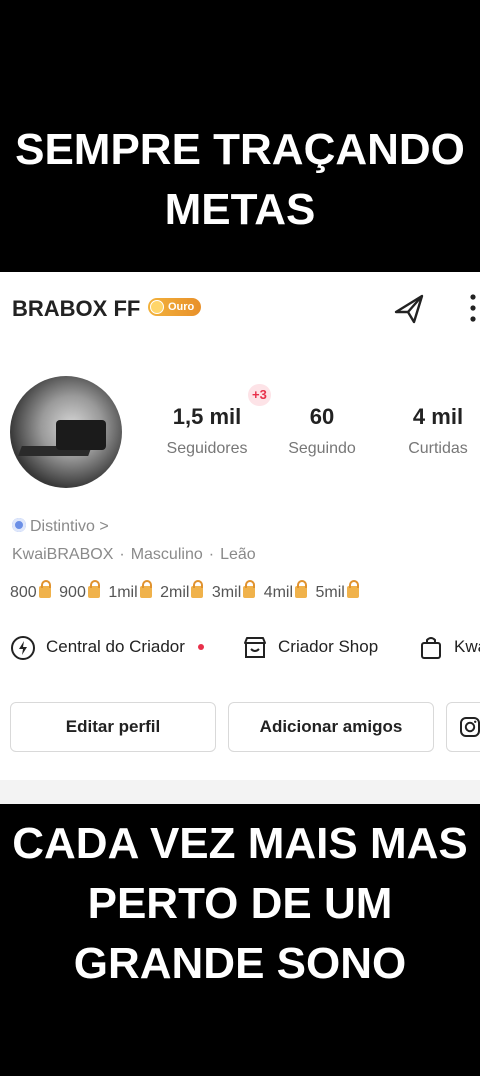 The height and width of the screenshot is (1076, 480). I want to click on goal-item: 1mil, so click(131, 590).